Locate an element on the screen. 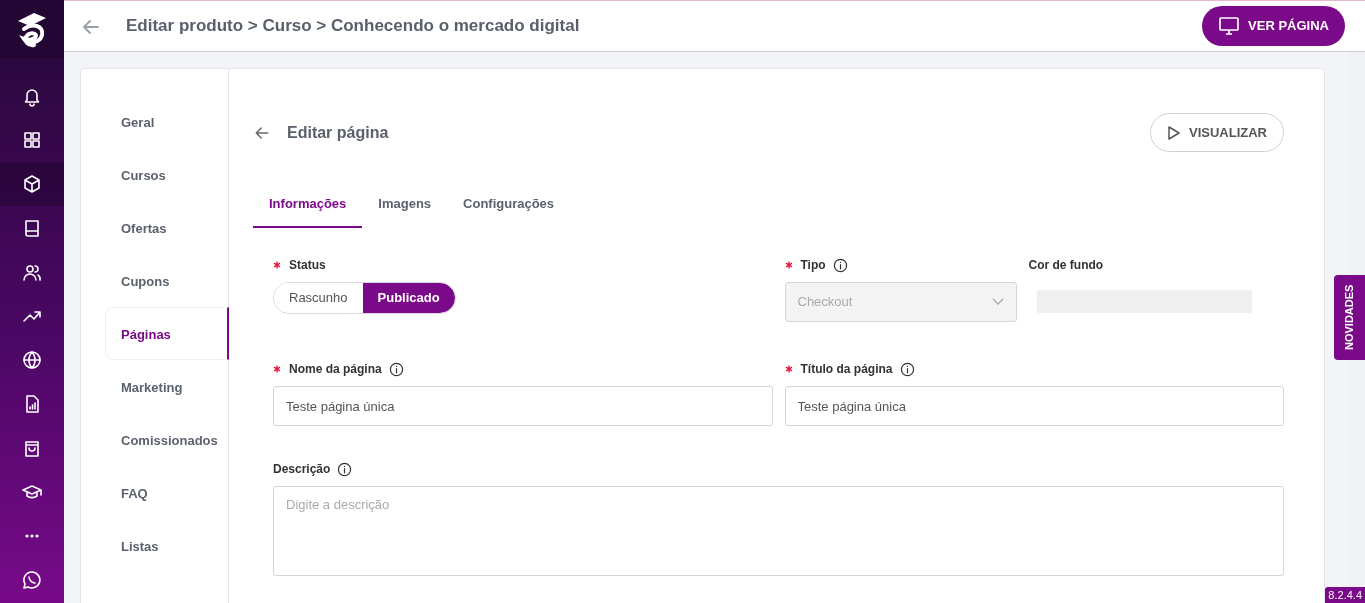 The width and height of the screenshot is (1365, 603). chat-icon is located at coordinates (32, 580).